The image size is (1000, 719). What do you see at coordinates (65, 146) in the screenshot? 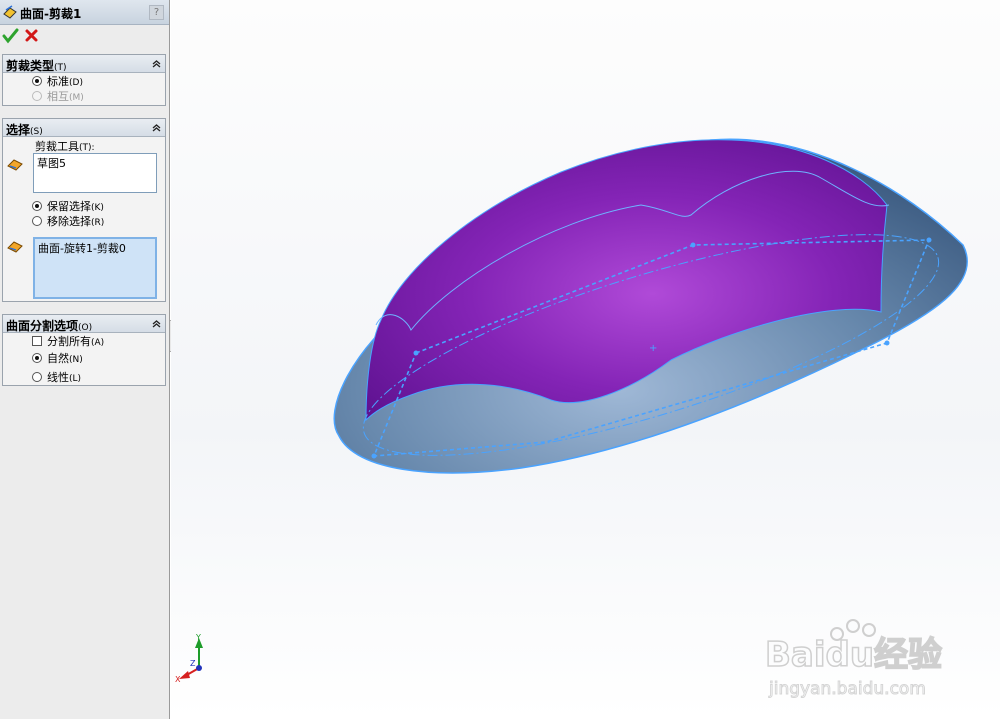
I see `trim-tool-label: 剪裁工具(T):` at bounding box center [65, 146].